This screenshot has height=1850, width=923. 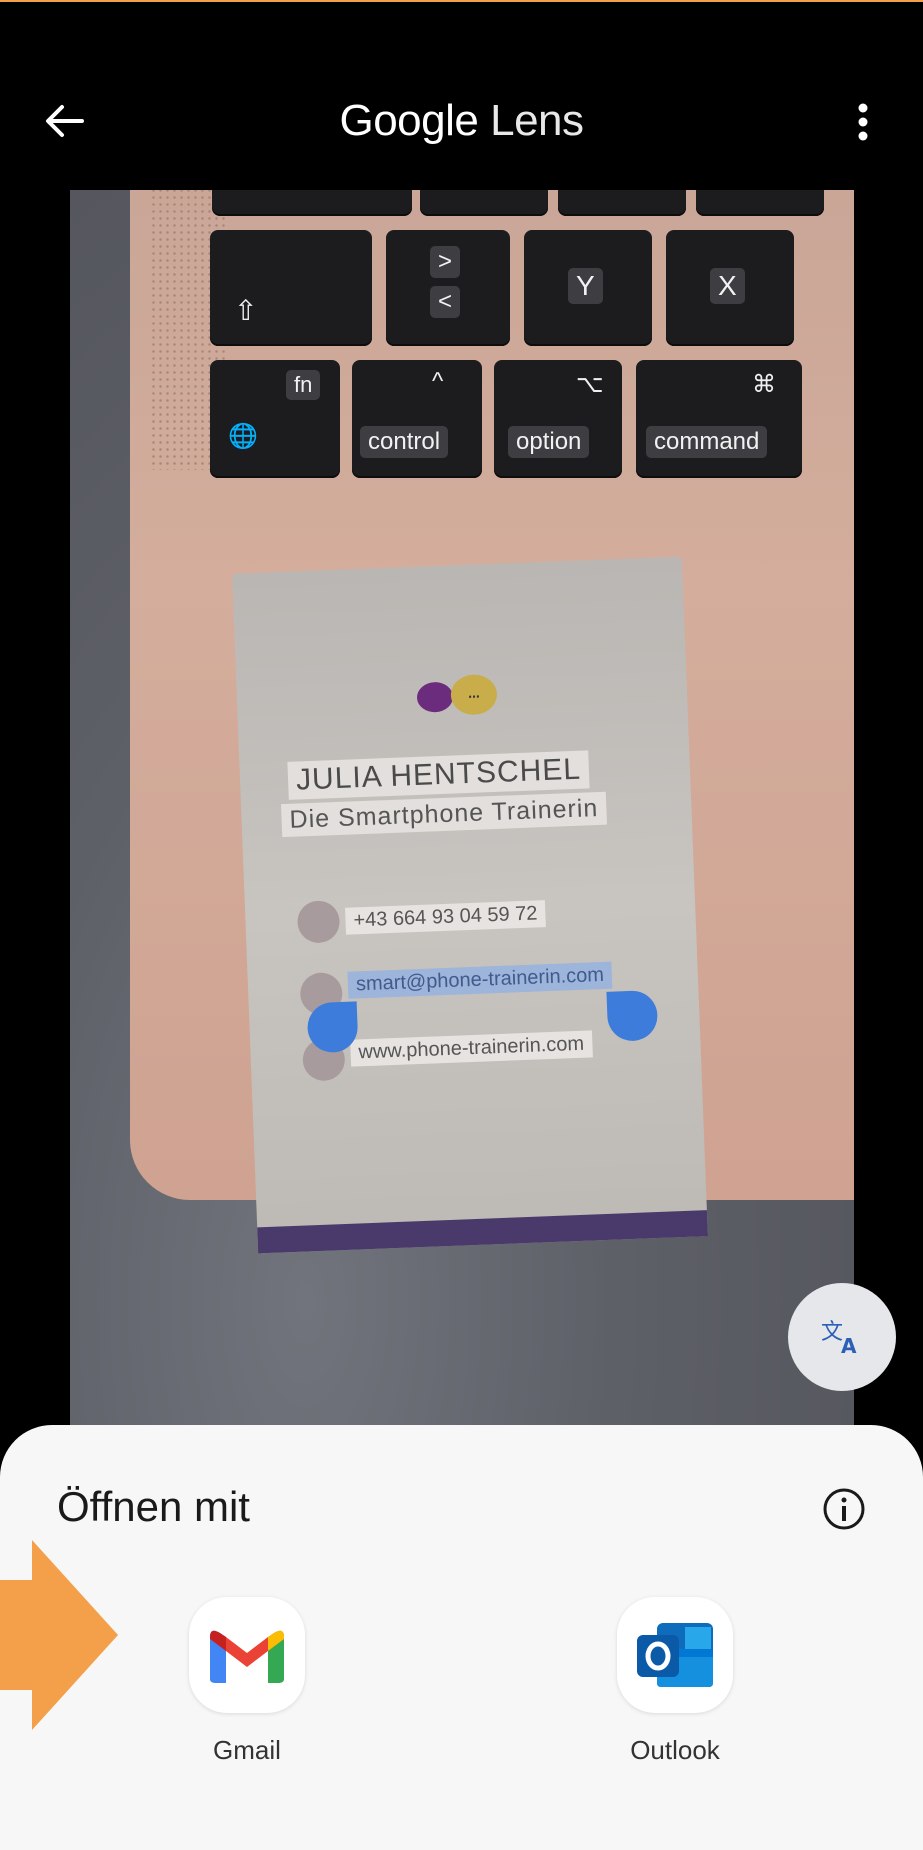 I want to click on app-bar: Google Lens, so click(x=461, y=120).